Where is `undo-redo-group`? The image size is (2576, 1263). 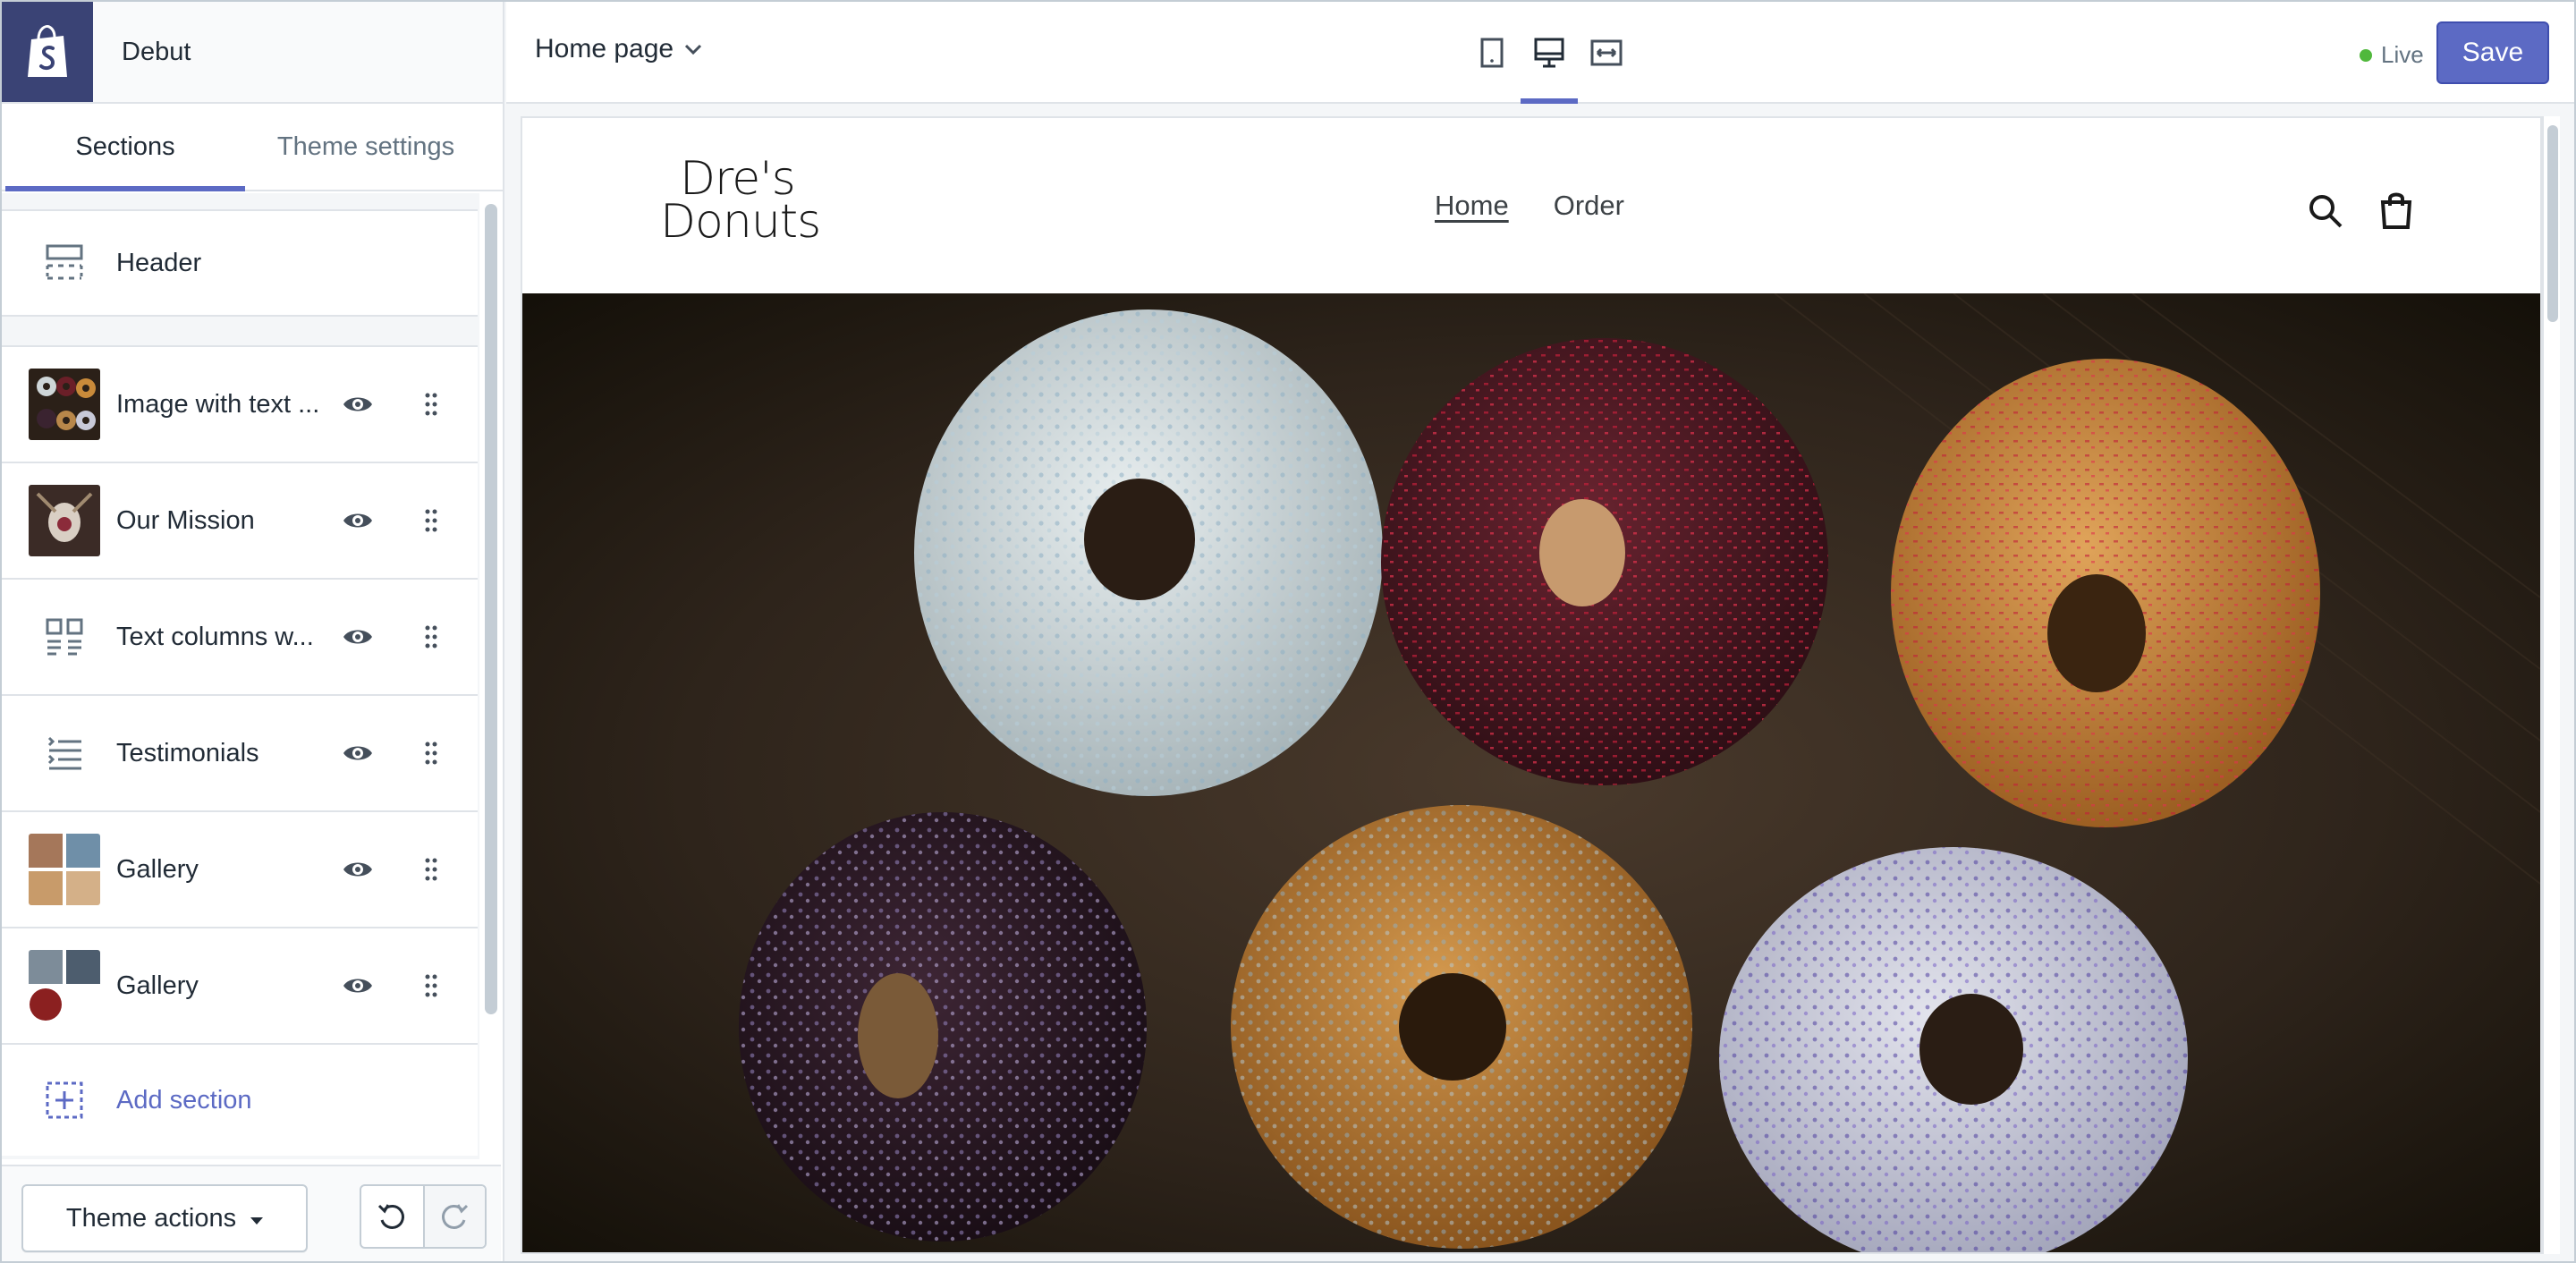
undo-redo-group is located at coordinates (423, 1216).